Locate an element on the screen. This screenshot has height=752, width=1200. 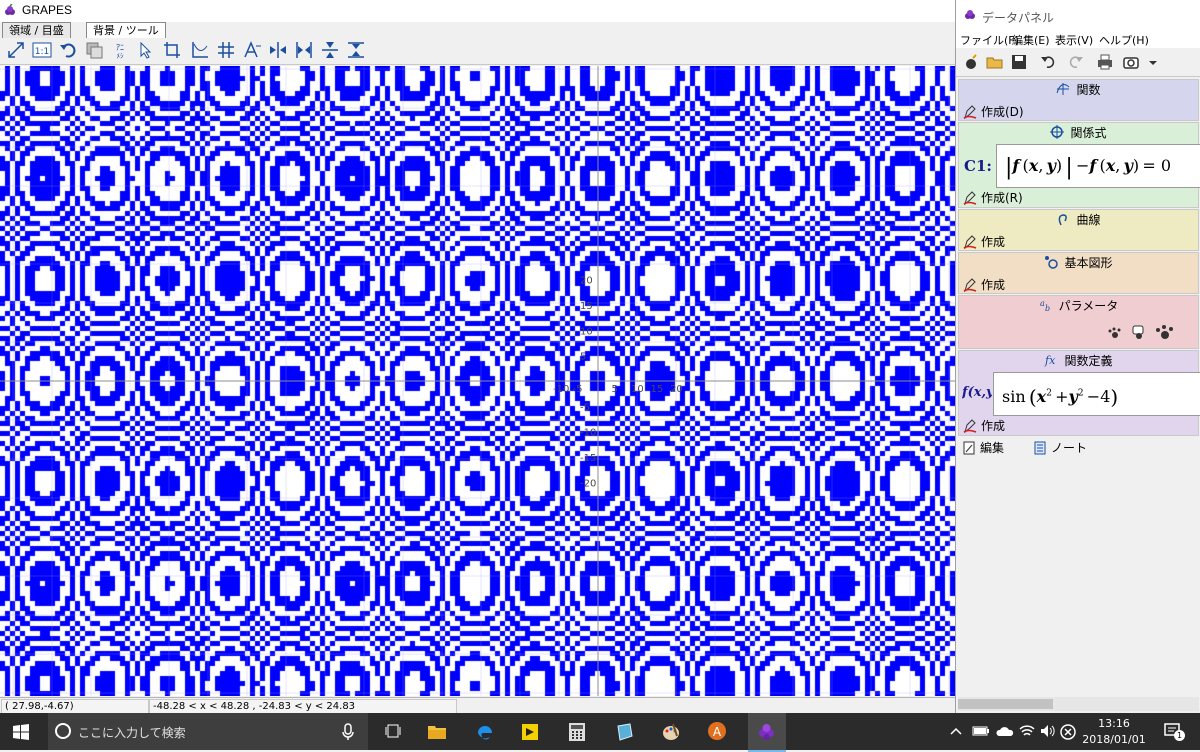
microphone-icon is located at coordinates (348, 732).